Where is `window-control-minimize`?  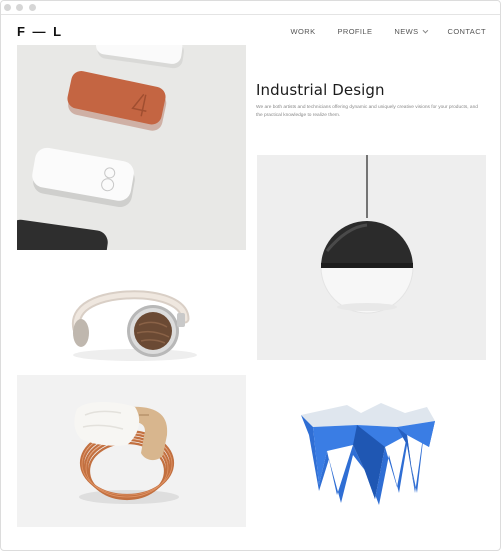 window-control-minimize is located at coordinates (19, 7).